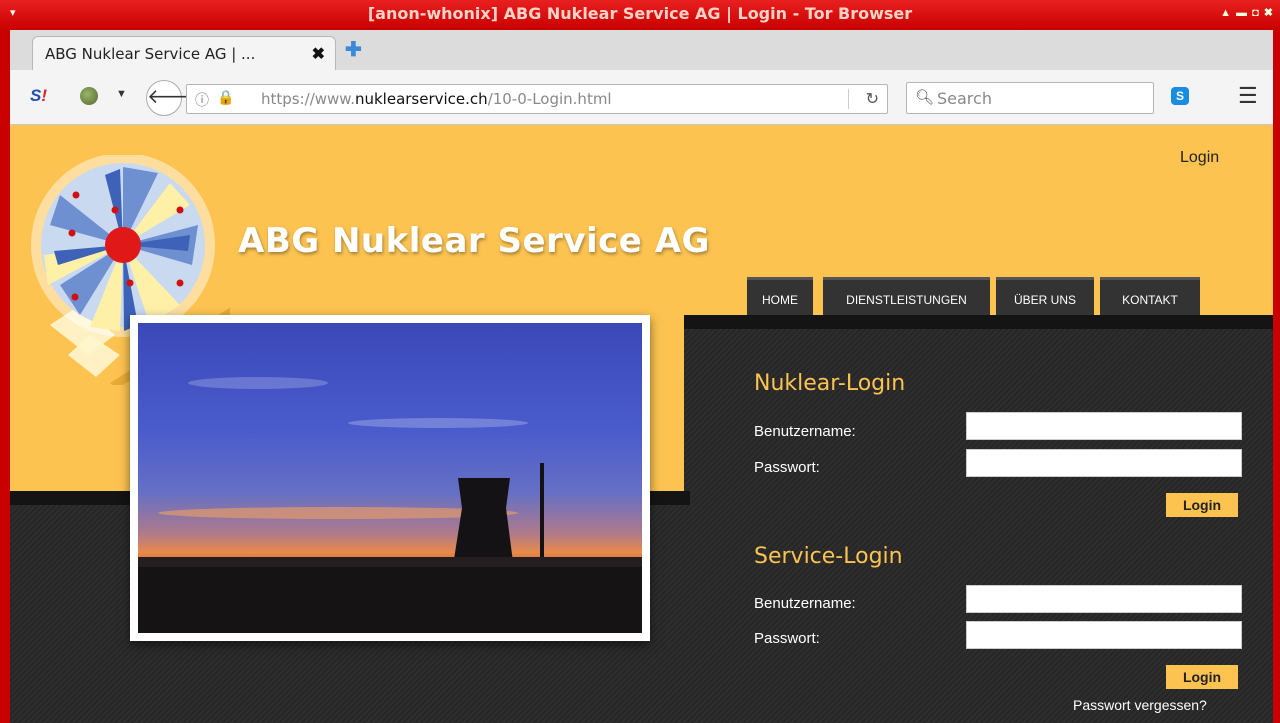 The width and height of the screenshot is (1280, 723). Describe the element at coordinates (787, 467) in the screenshot. I see `nuklear-password-label: Passwort:` at that location.